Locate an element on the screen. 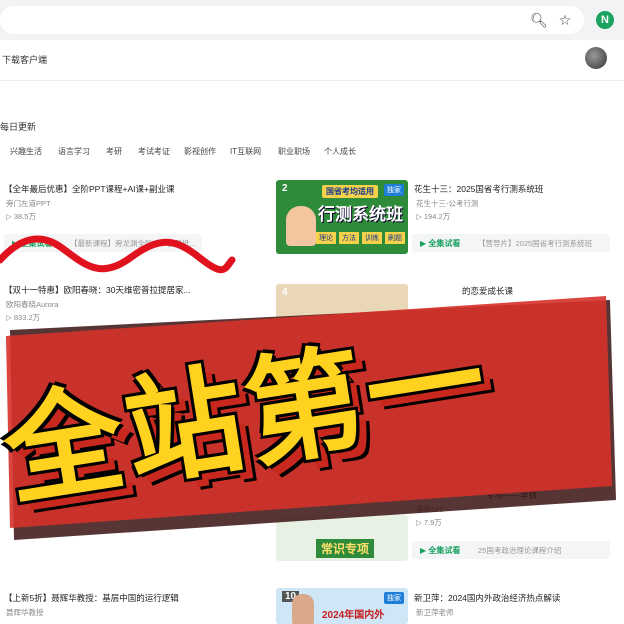 This screenshot has height=624, width=624. play-count: ▷ 7.9万 is located at coordinates (429, 522).